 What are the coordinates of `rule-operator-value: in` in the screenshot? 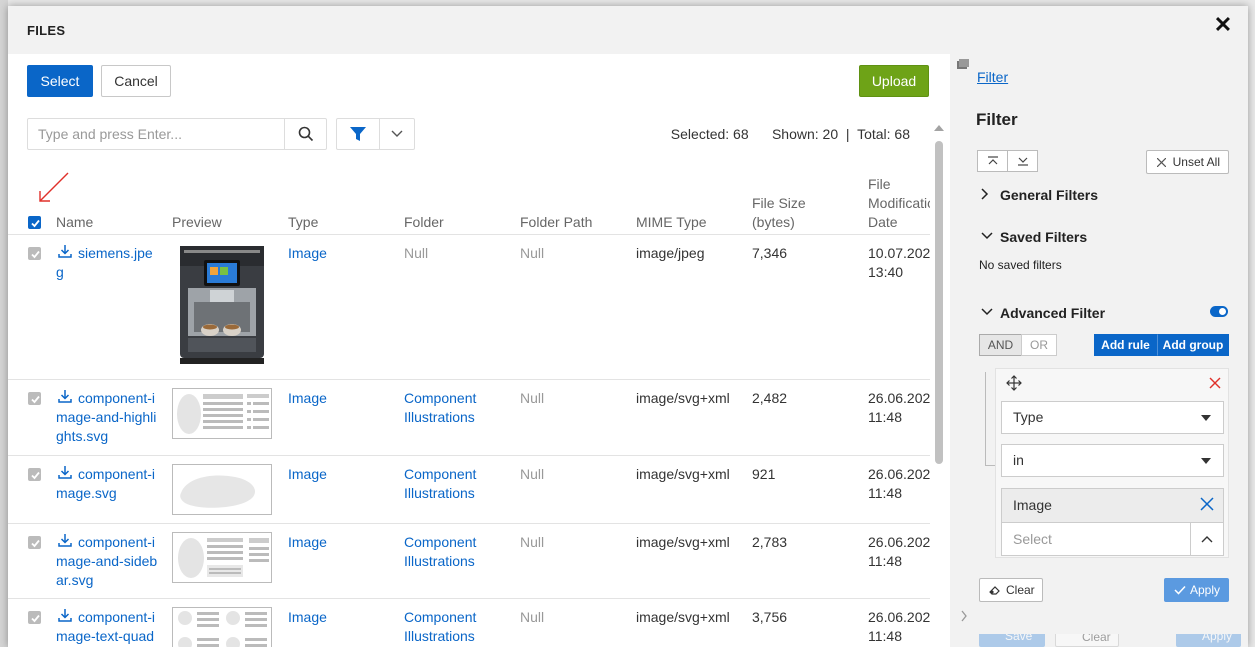 It's located at (1018, 460).